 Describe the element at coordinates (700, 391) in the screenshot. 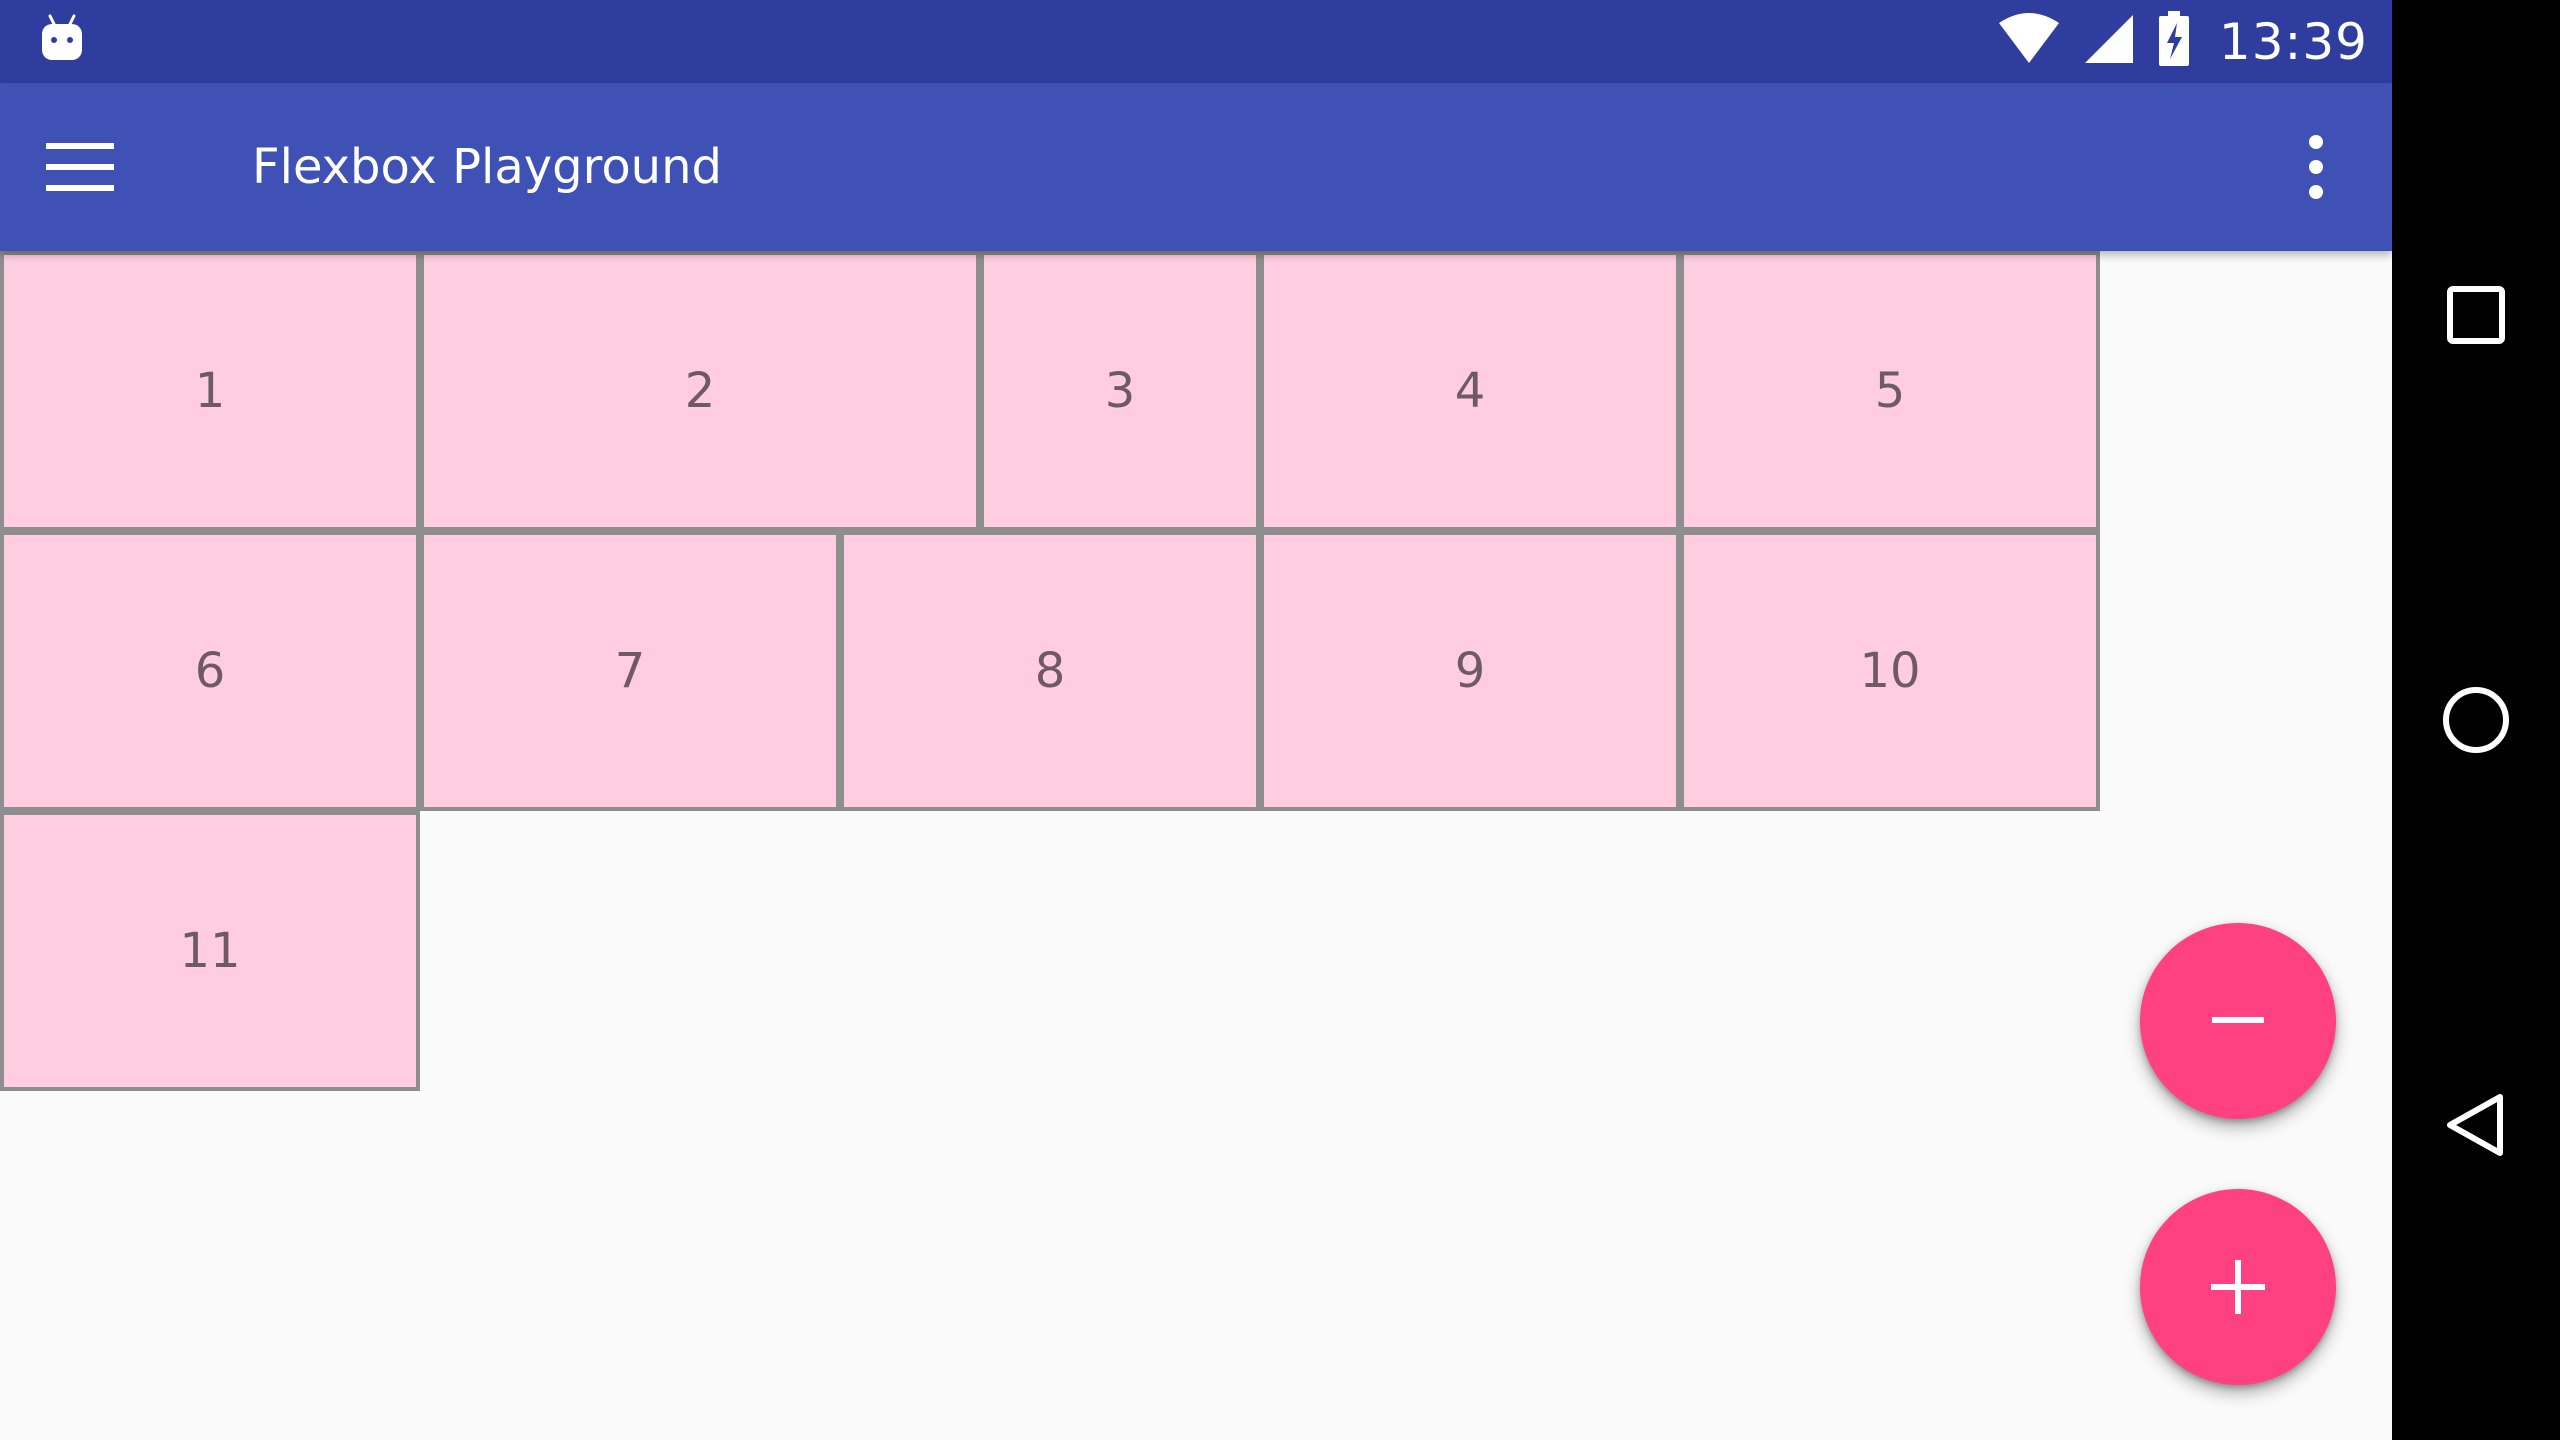

I see `flex-item-2: 2` at that location.